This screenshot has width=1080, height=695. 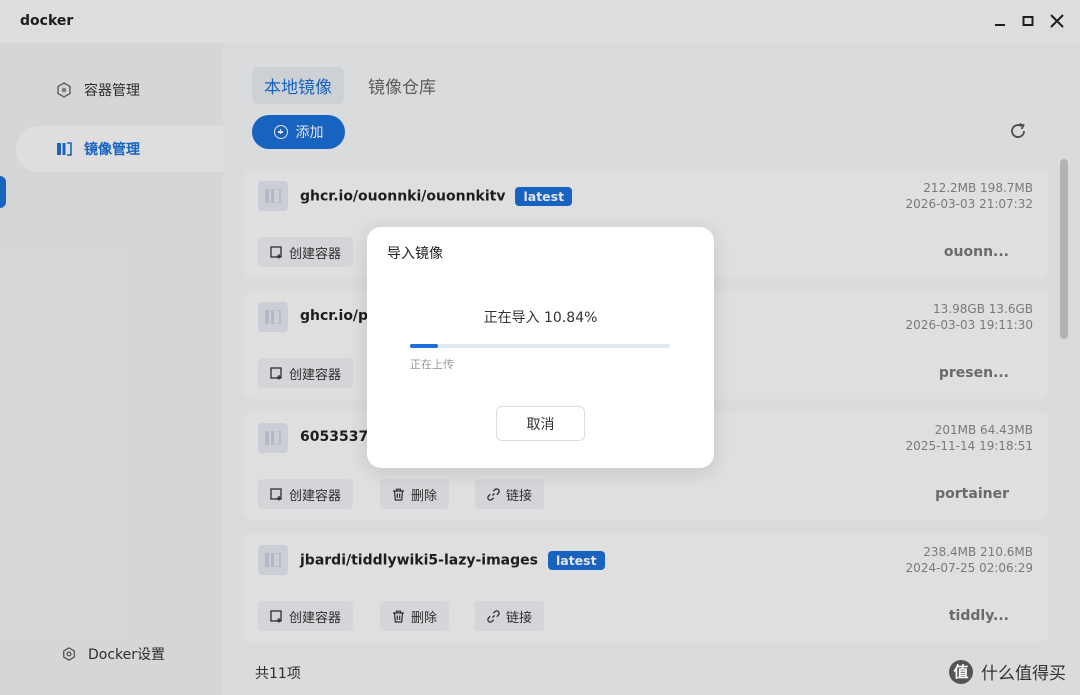 What do you see at coordinates (424, 346) in the screenshot?
I see `progress-bar-fill` at bounding box center [424, 346].